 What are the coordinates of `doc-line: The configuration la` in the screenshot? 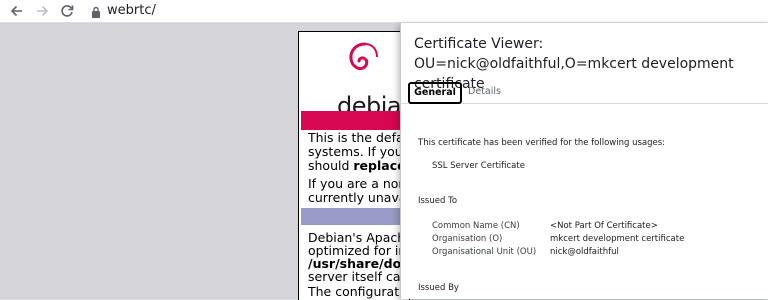 It's located at (359, 291).